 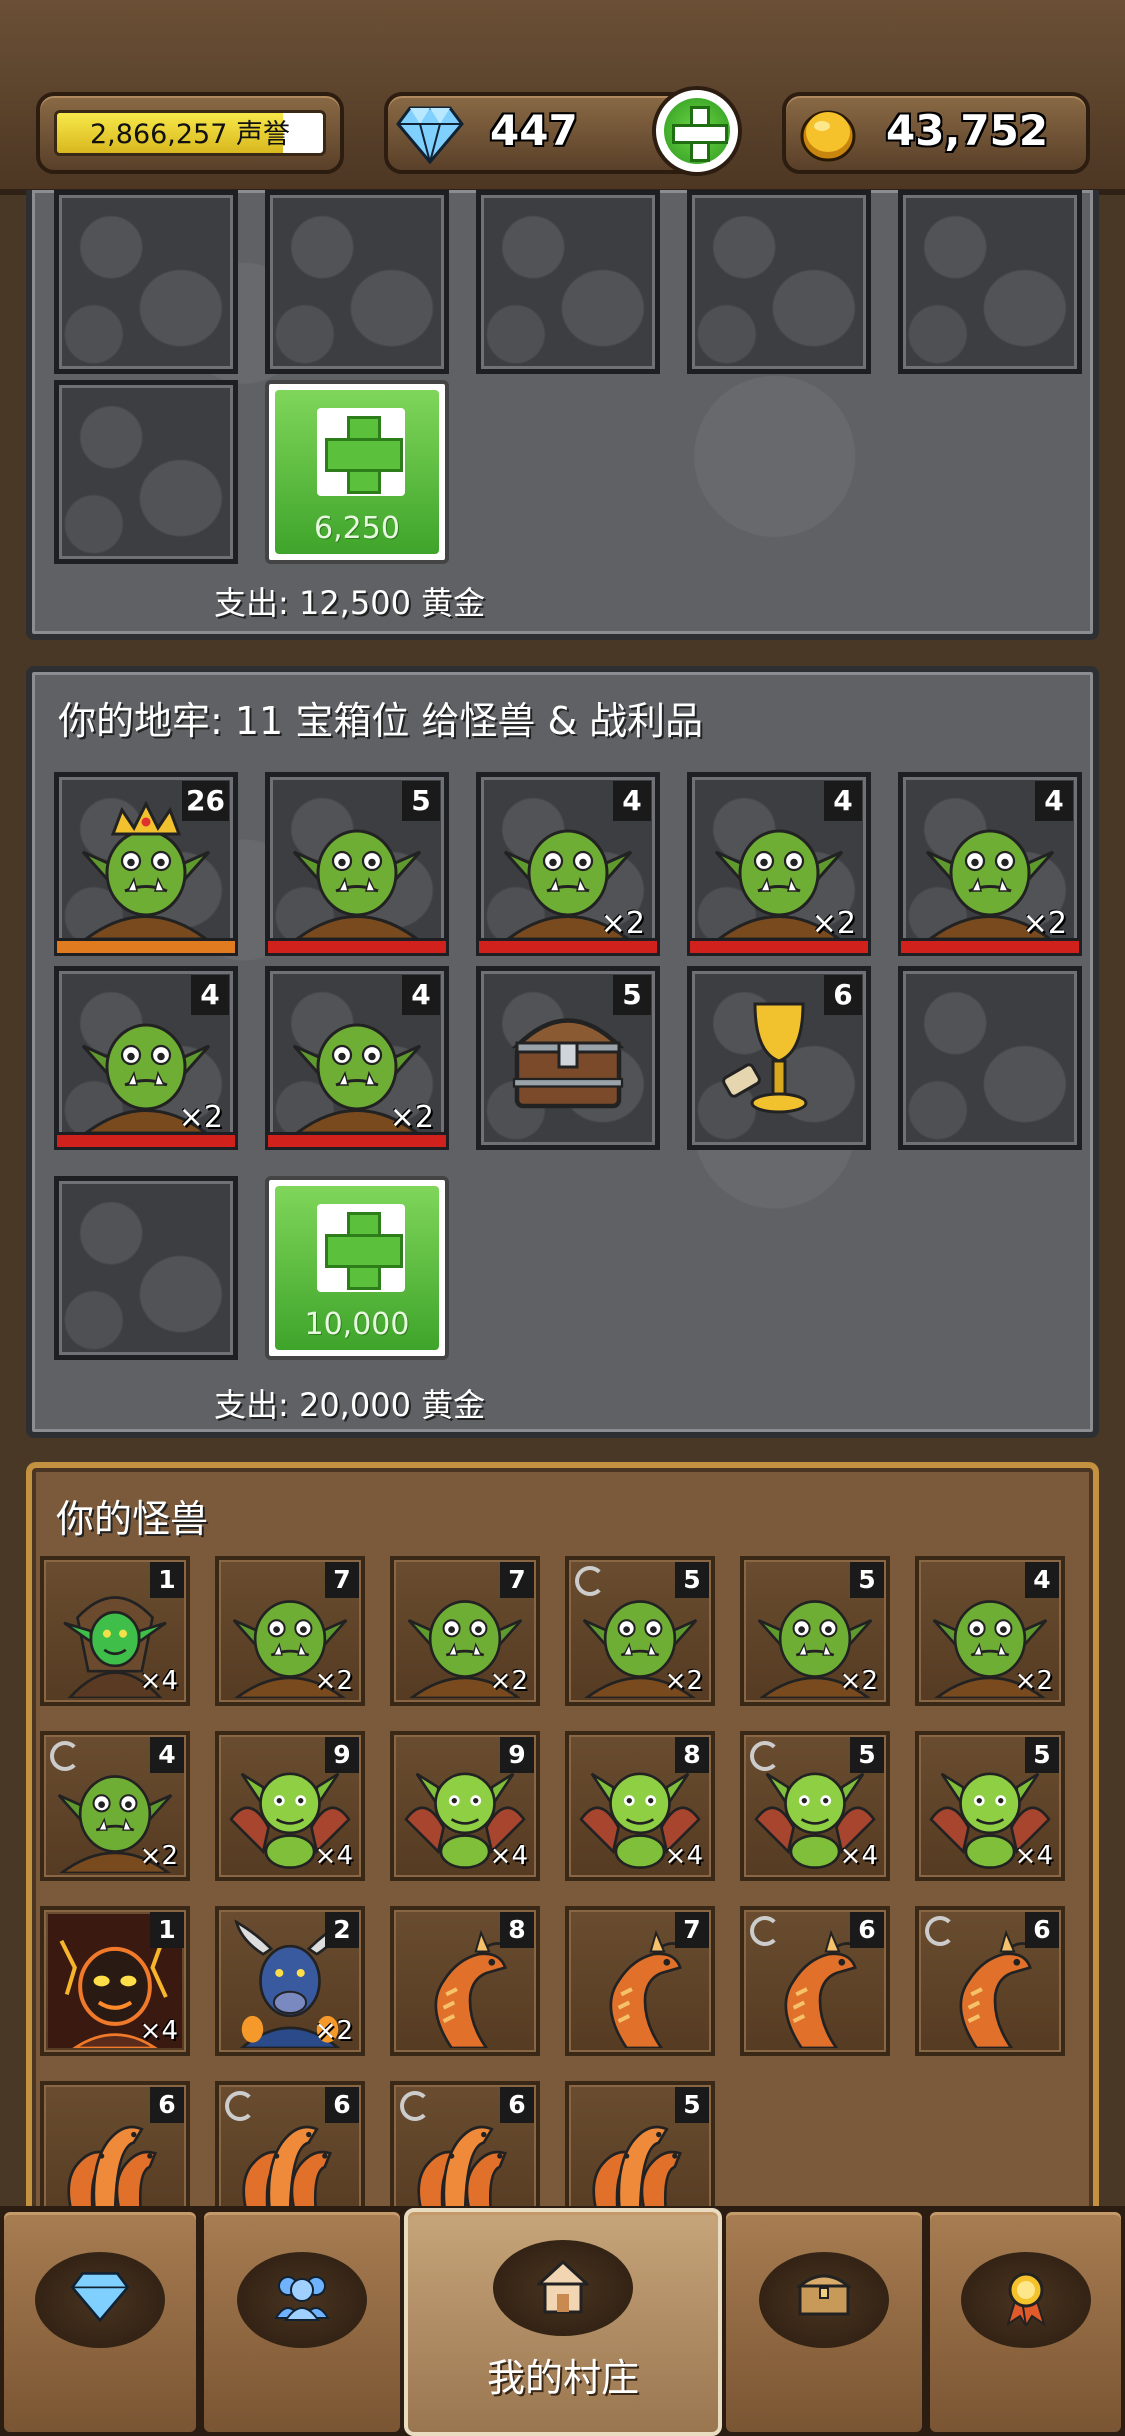 What do you see at coordinates (302, 2322) in the screenshot?
I see `nav-social-button` at bounding box center [302, 2322].